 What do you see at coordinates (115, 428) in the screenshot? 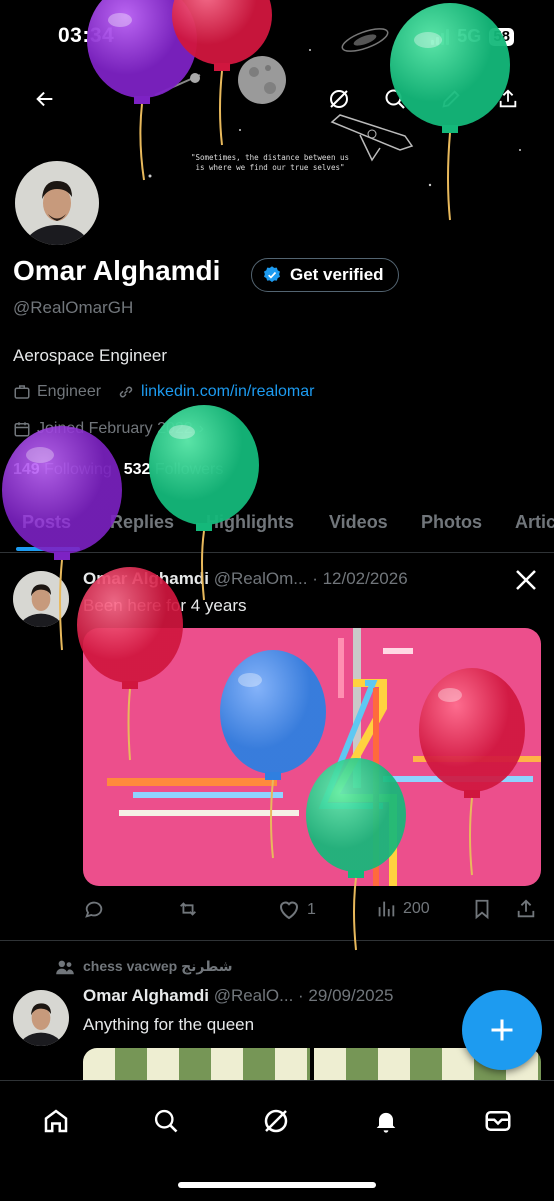
I see `joined-label: Joined February 2022` at bounding box center [115, 428].